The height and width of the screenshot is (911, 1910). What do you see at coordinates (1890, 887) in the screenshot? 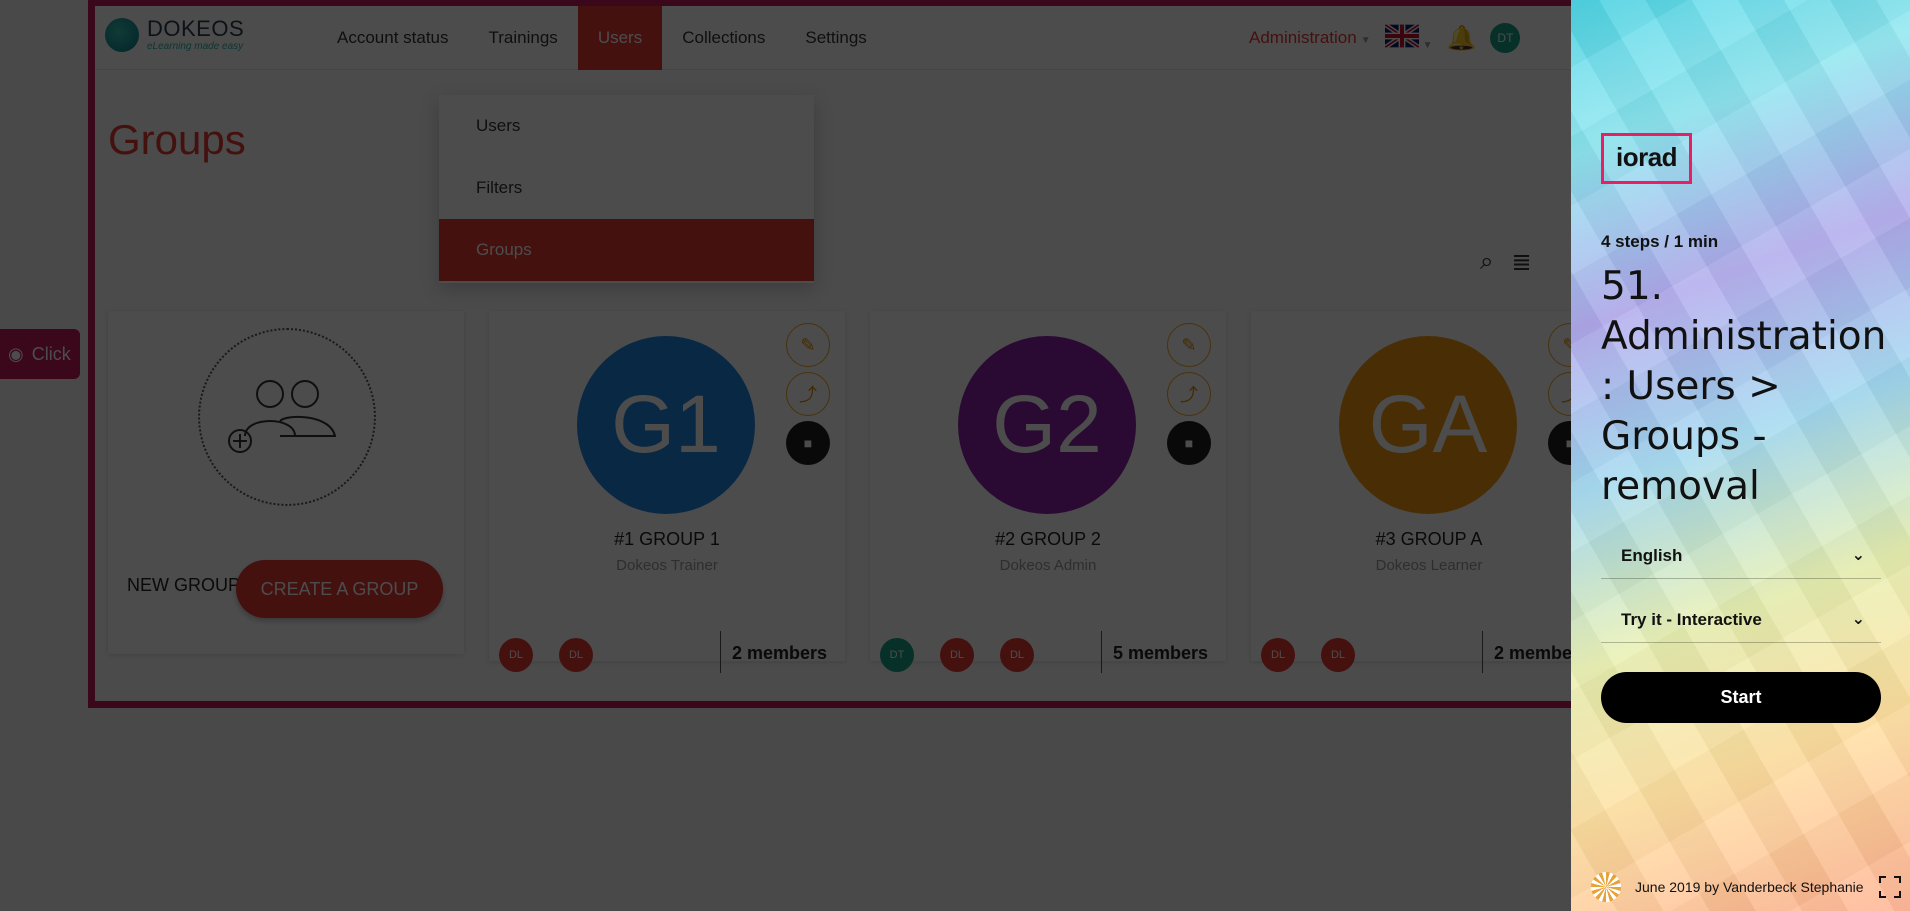
I see `fullscreen-icon` at bounding box center [1890, 887].